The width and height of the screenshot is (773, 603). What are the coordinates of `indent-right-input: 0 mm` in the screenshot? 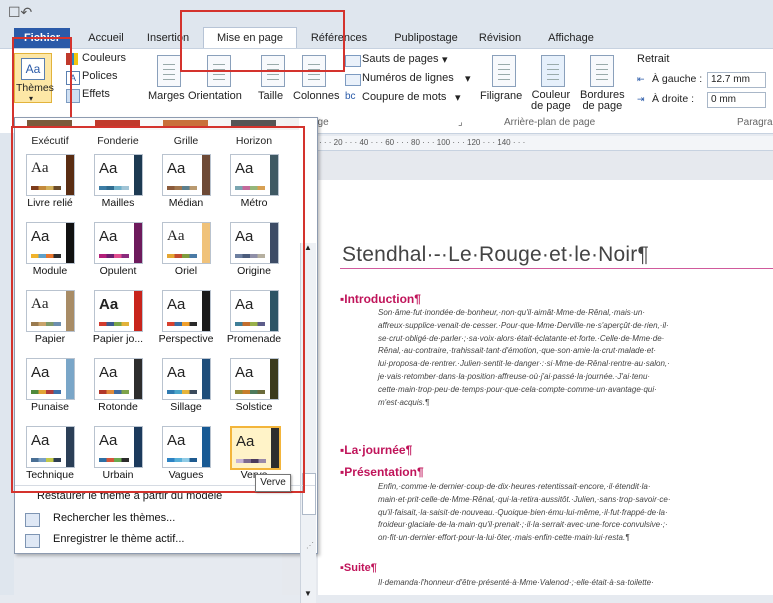 It's located at (736, 100).